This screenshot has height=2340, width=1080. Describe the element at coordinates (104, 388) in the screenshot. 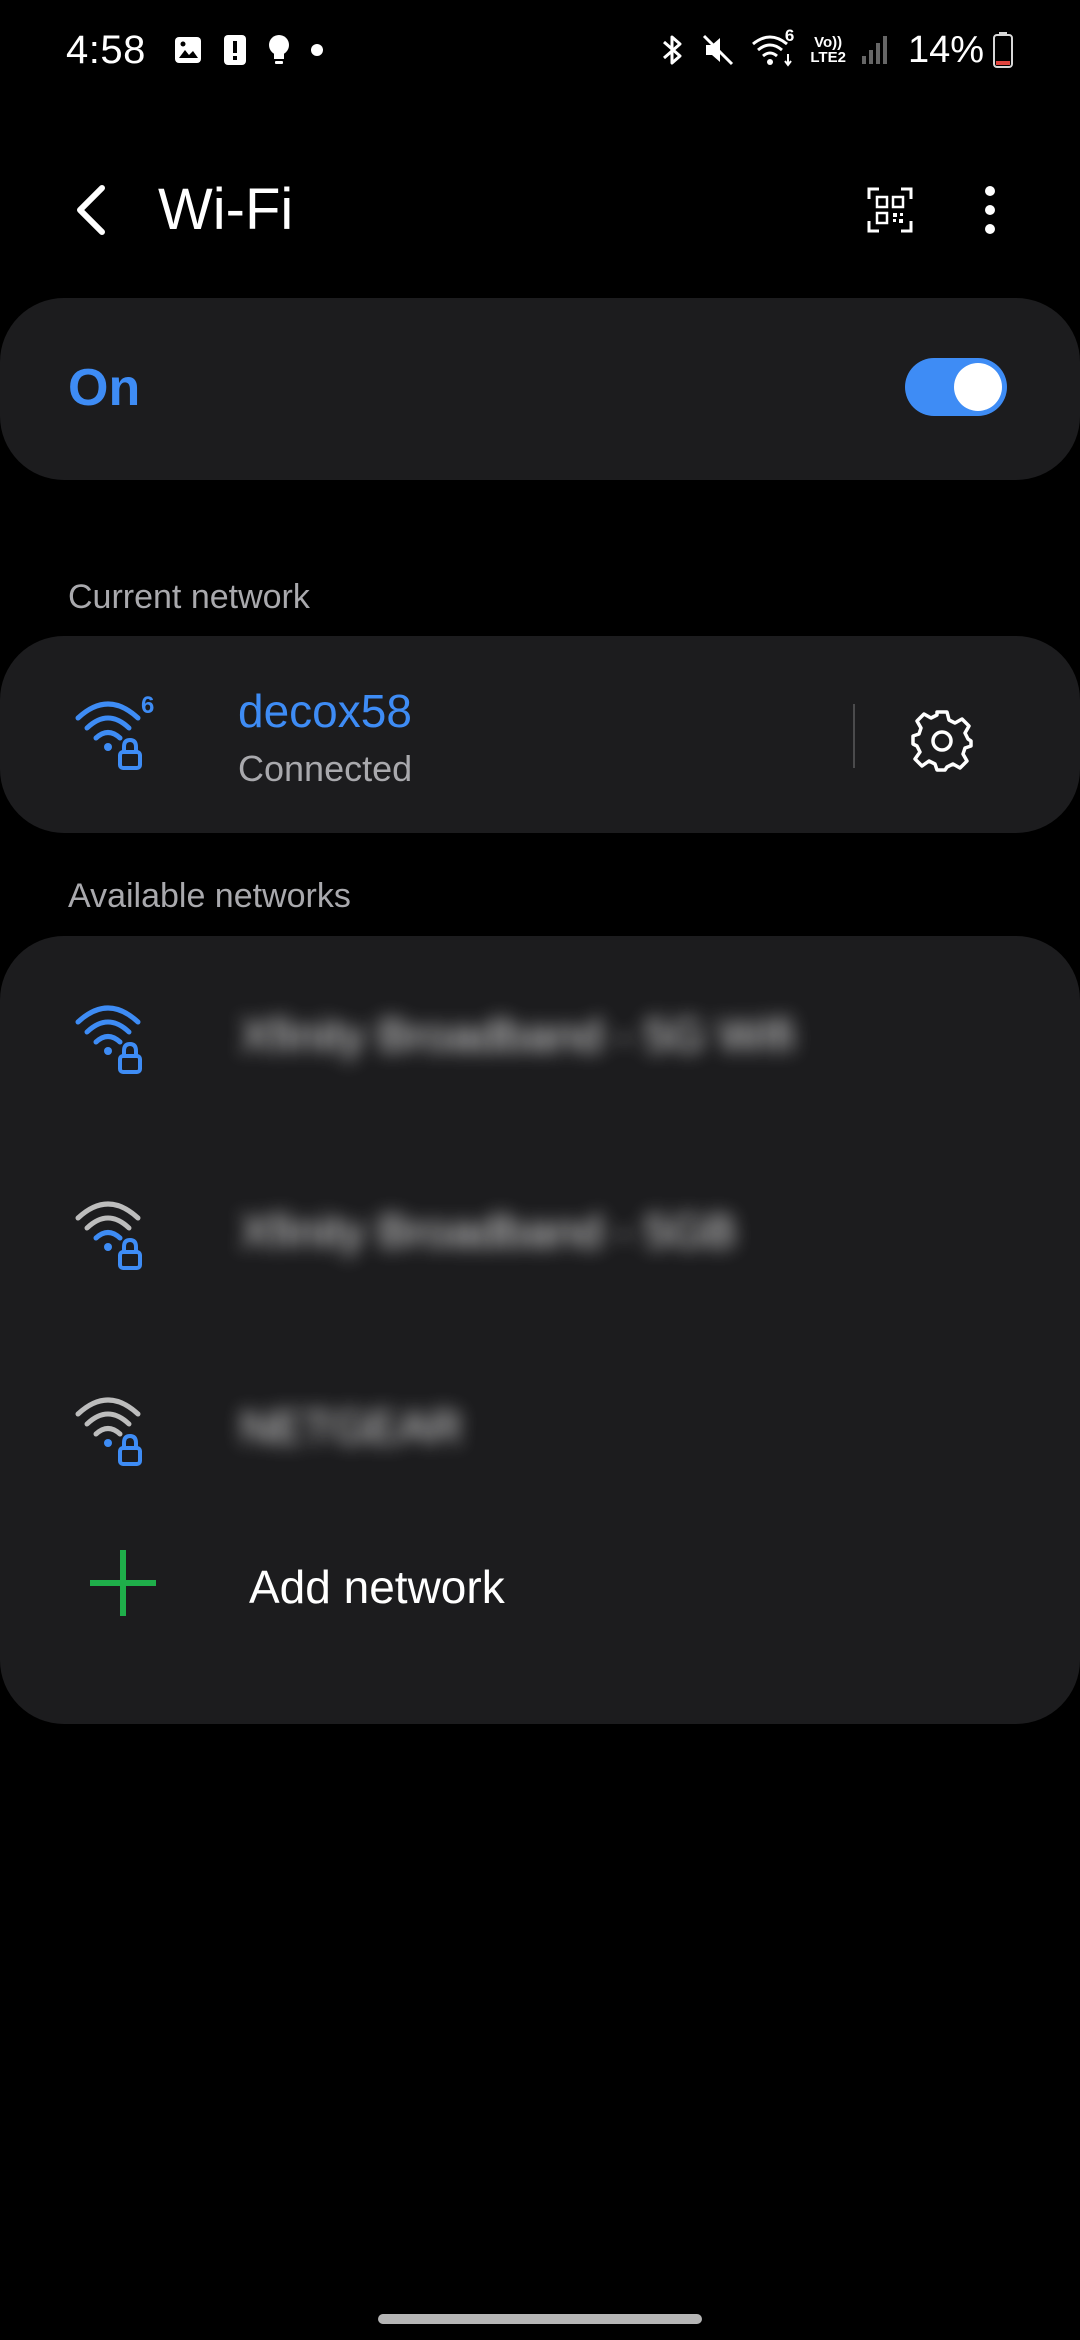

I see `wifi-toggle-label: On` at that location.